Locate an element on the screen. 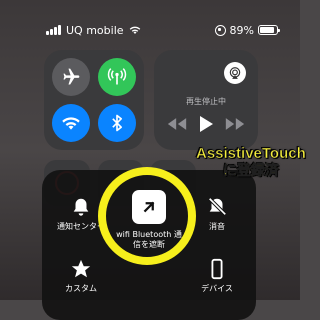 This screenshot has width=320, height=320. carrier-label: UQ mobile is located at coordinates (95, 30).